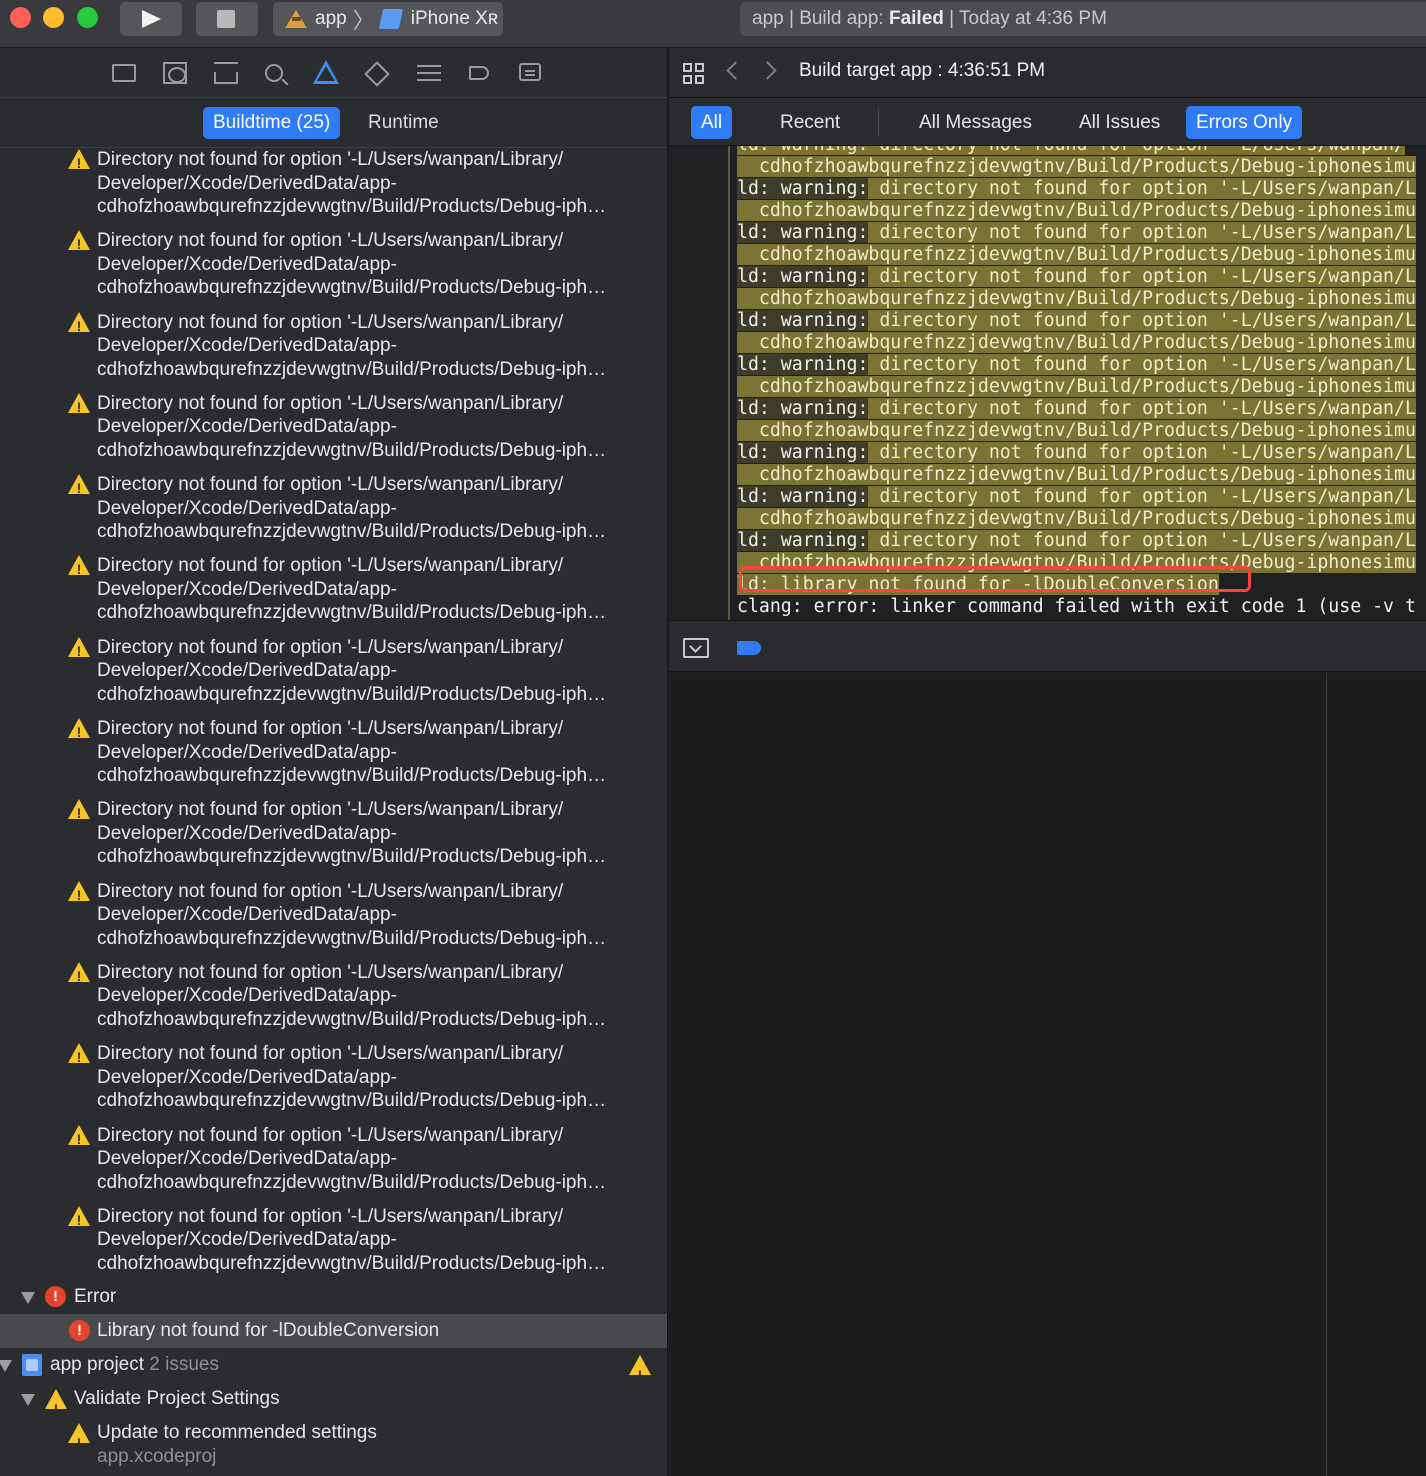 The height and width of the screenshot is (1476, 1426). What do you see at coordinates (922, 71) in the screenshot?
I see `build-target-title: Build target app : 4:36:51 PM` at bounding box center [922, 71].